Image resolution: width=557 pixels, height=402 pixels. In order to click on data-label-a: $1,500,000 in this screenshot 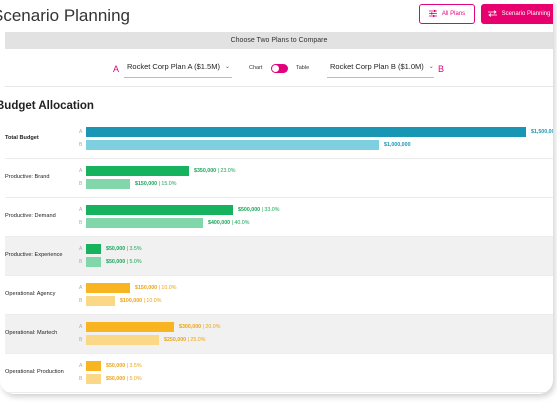, I will do `click(542, 132)`.